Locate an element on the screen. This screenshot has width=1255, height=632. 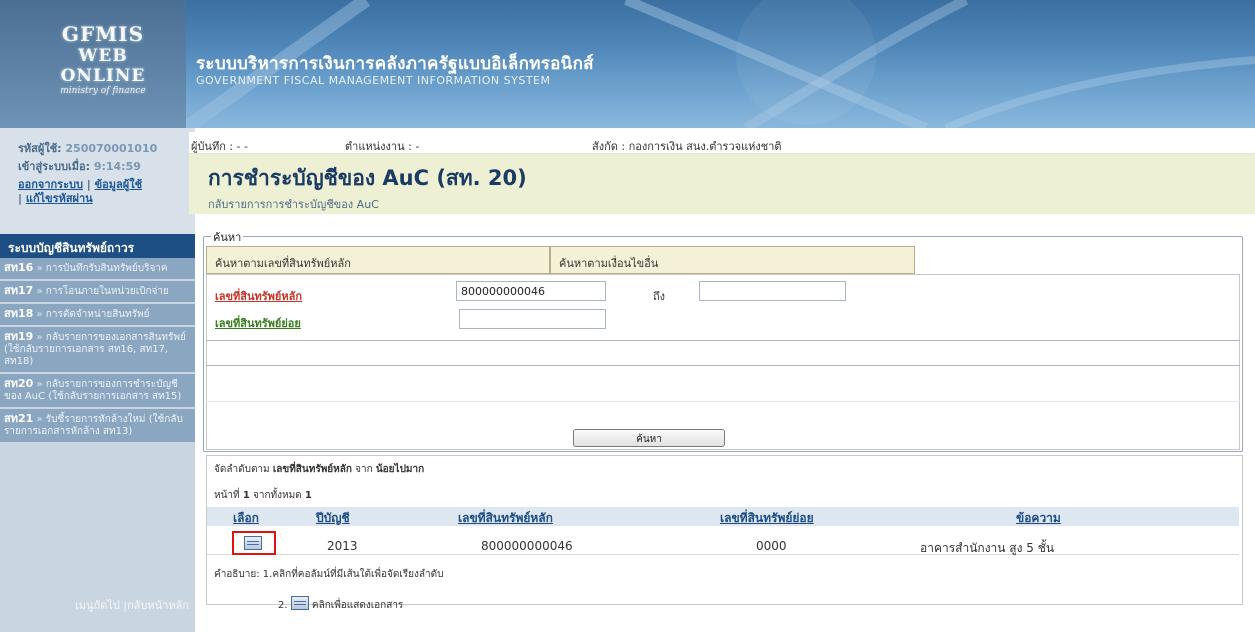
affiliation-label: สังกัด : กองการเงิน สนง.ตำรวจแห่งชาติ is located at coordinates (687, 146).